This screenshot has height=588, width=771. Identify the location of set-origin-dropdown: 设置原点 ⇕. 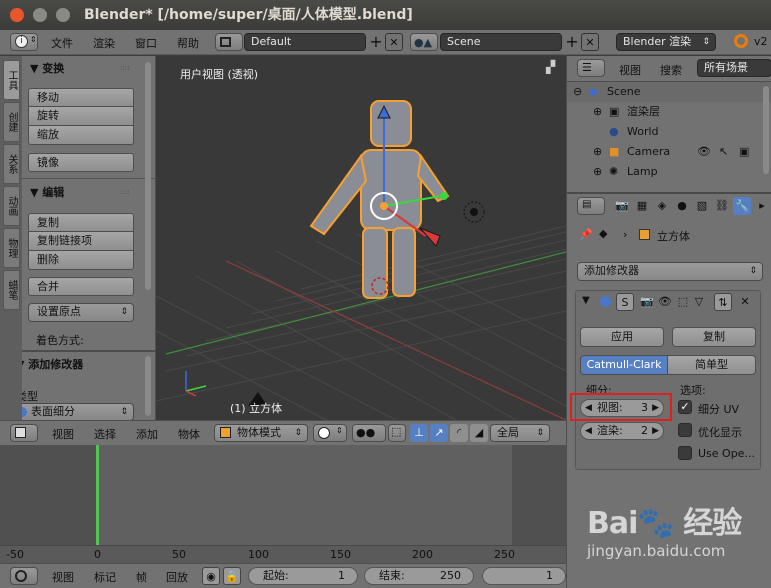
(81, 312).